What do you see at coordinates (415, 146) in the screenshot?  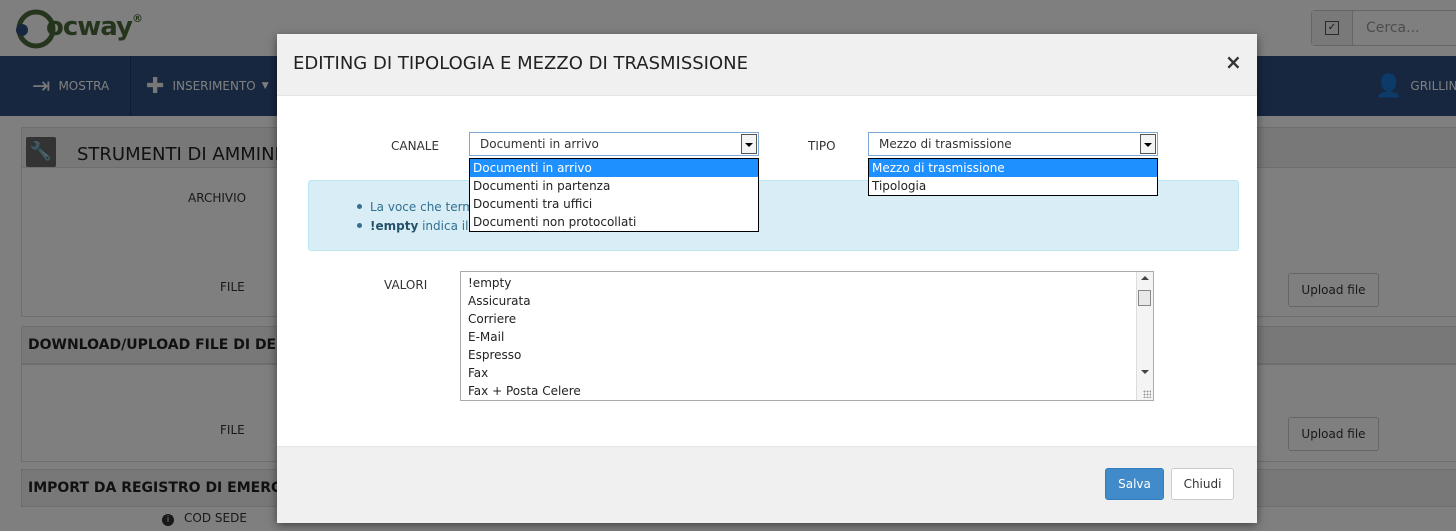 I see `canale-label: CANALE` at bounding box center [415, 146].